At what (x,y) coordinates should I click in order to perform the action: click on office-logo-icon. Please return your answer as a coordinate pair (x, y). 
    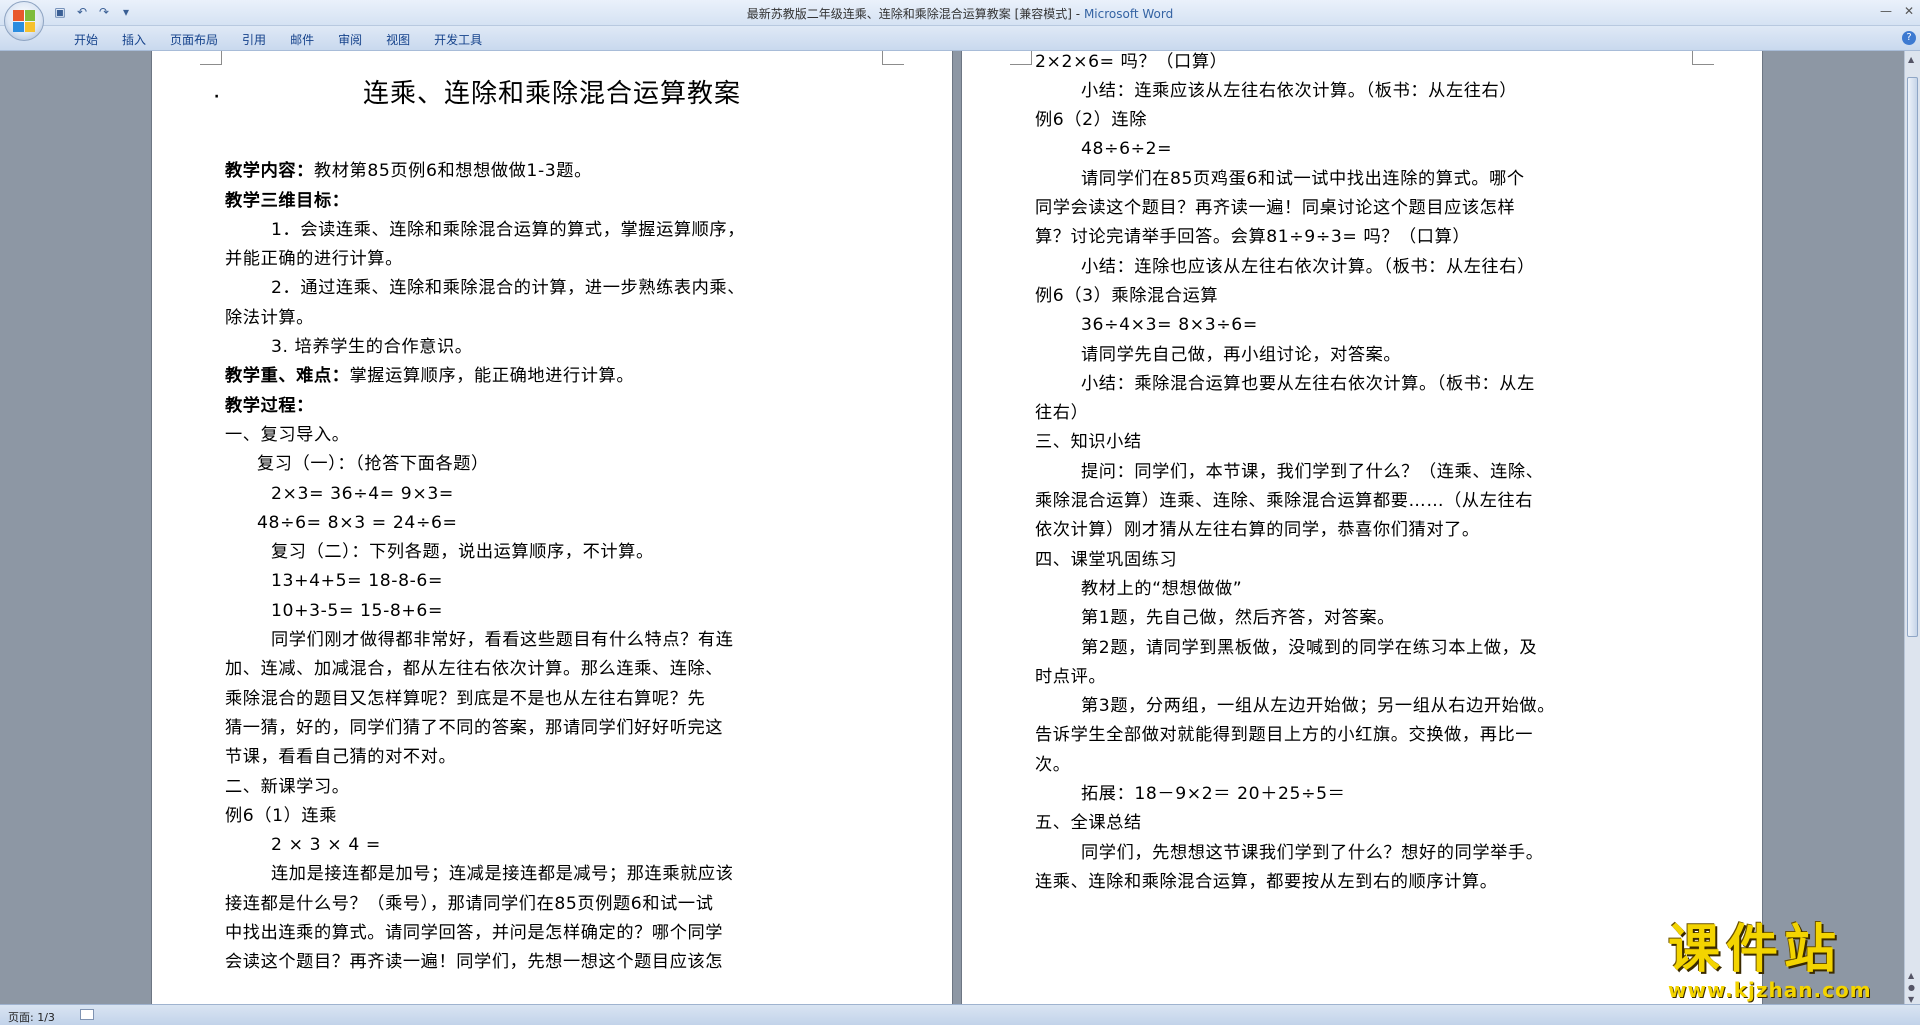
    Looking at the image, I should click on (24, 21).